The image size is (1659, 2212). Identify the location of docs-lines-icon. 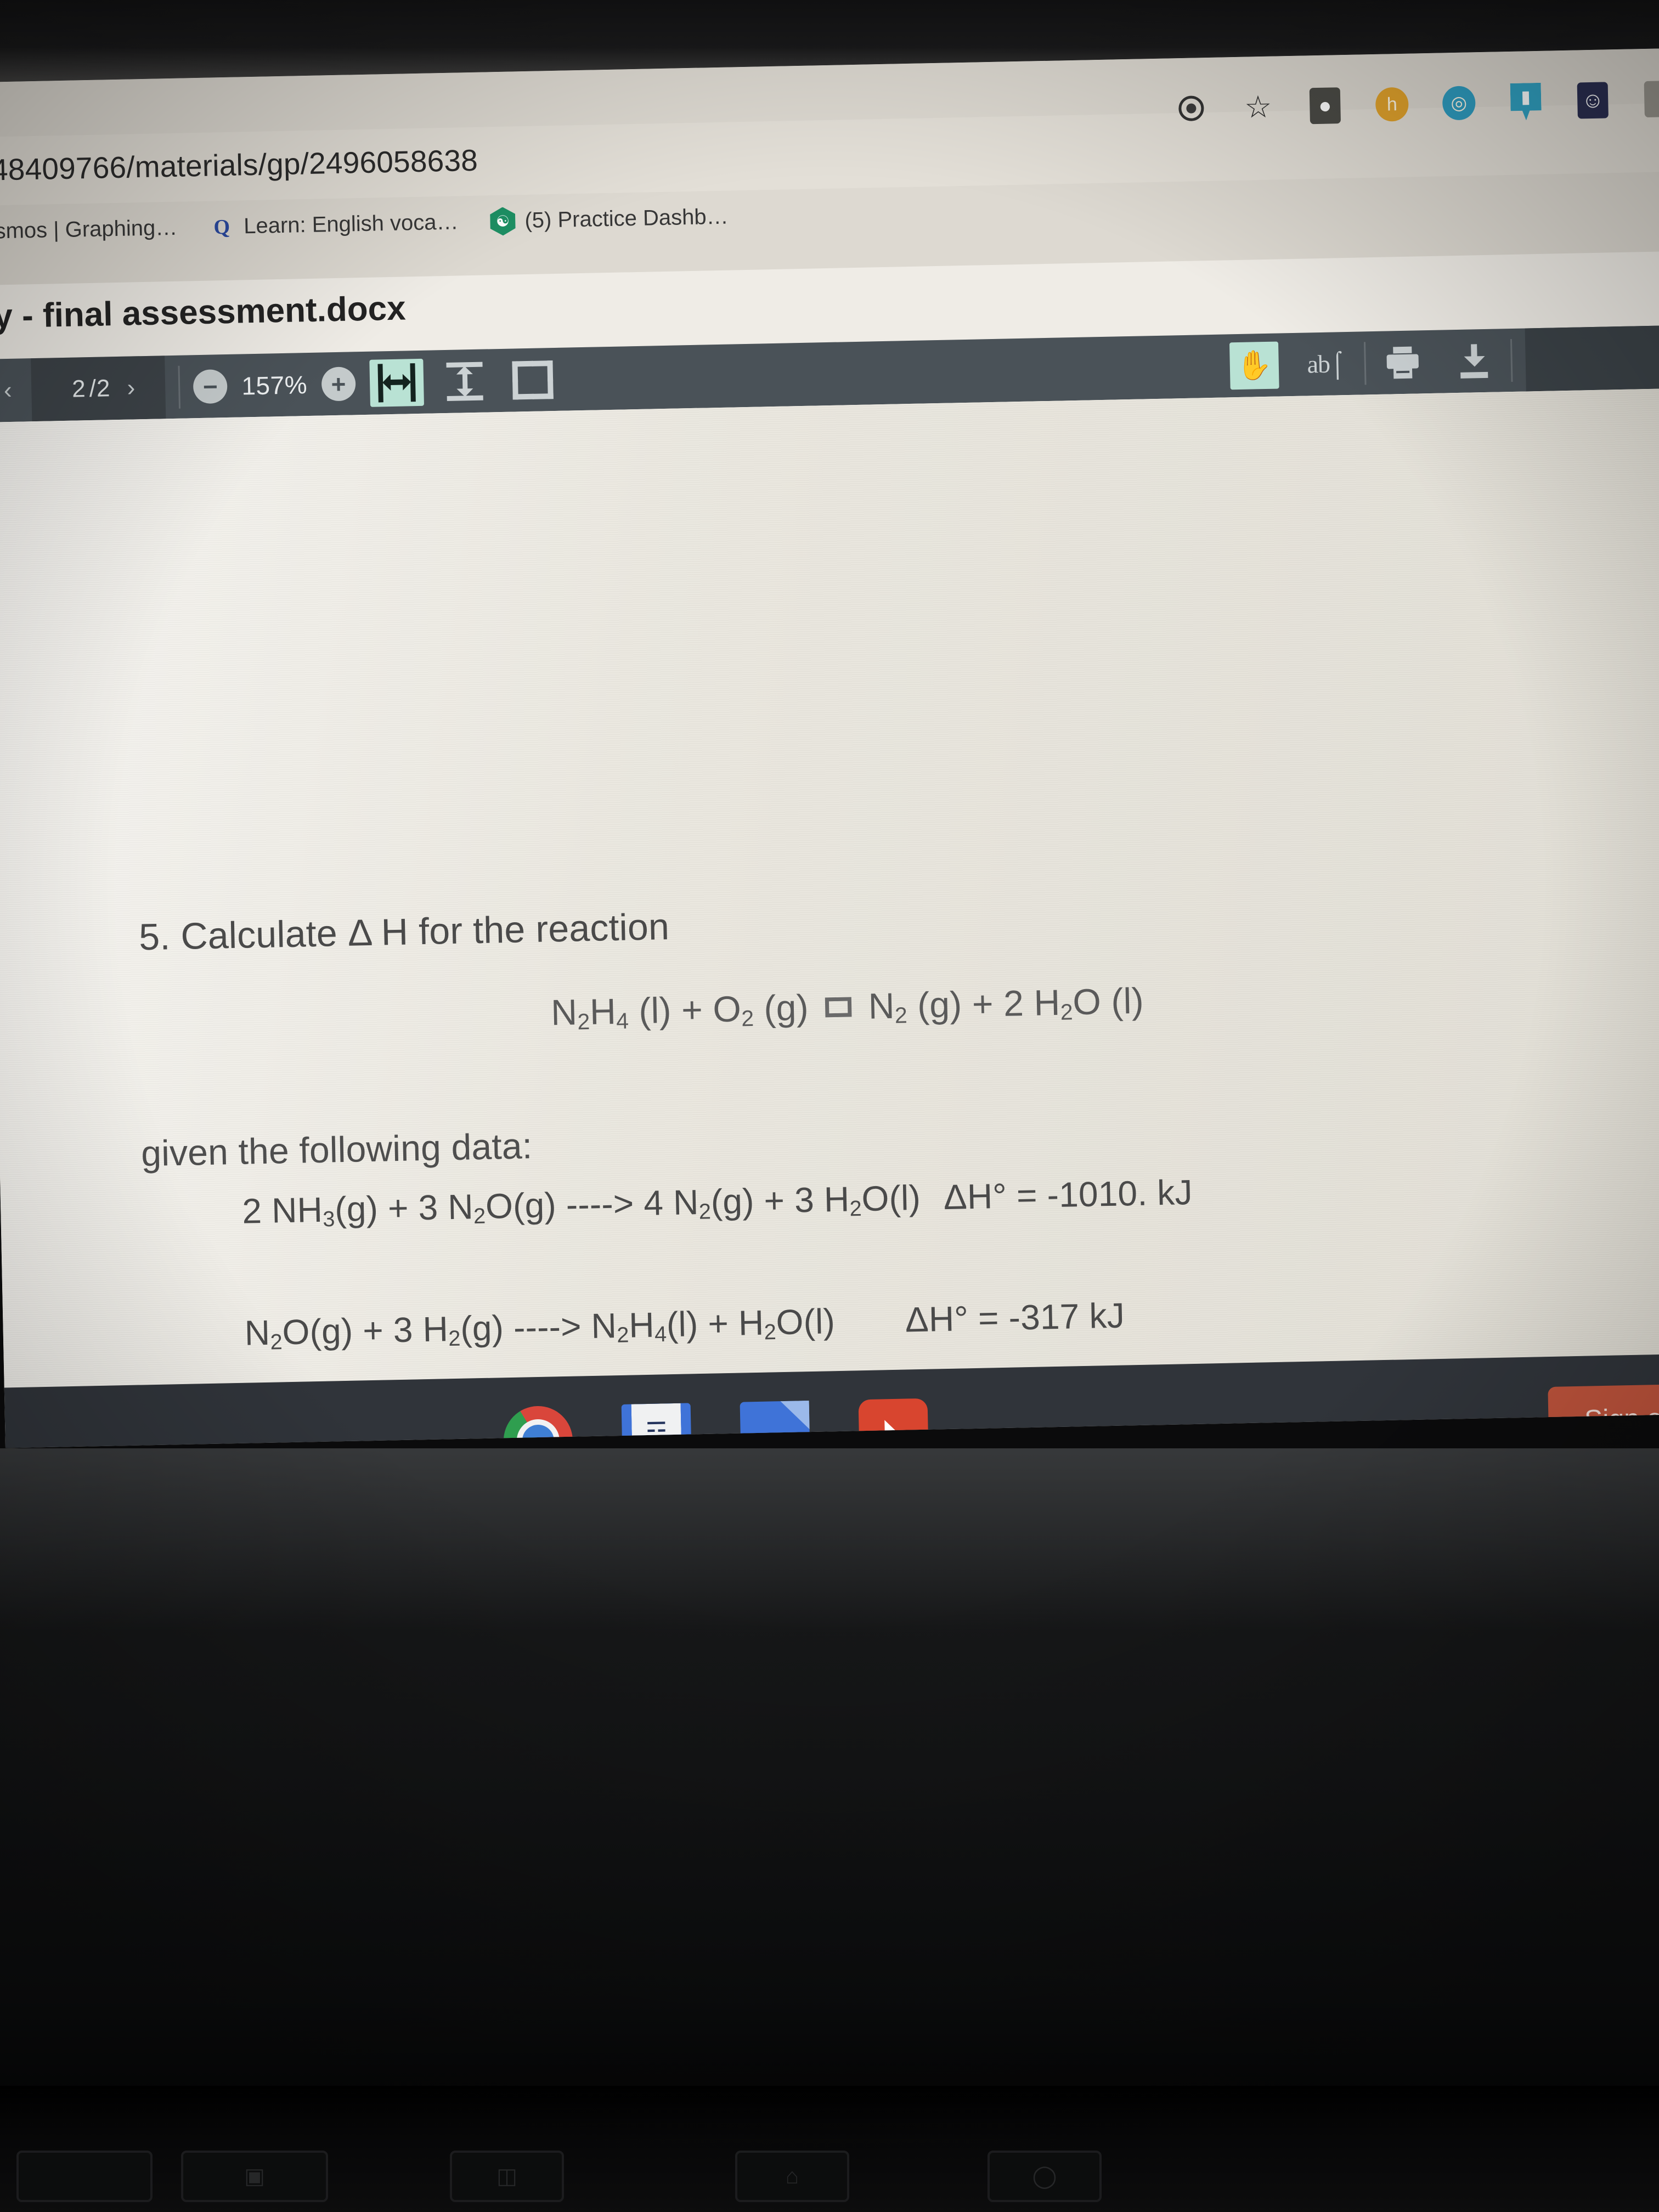
(768, 1441).